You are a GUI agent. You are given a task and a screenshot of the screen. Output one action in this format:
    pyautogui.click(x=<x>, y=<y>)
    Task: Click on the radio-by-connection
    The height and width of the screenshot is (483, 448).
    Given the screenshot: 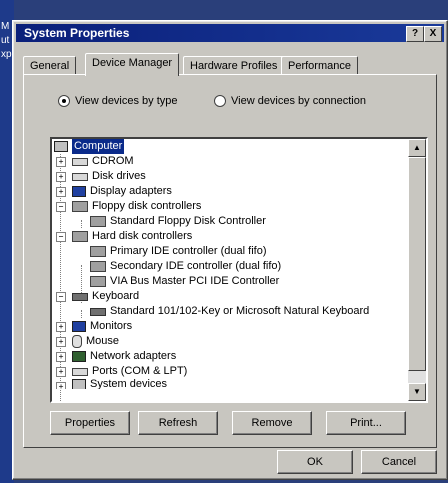 What is the action you would take?
    pyautogui.click(x=220, y=101)
    